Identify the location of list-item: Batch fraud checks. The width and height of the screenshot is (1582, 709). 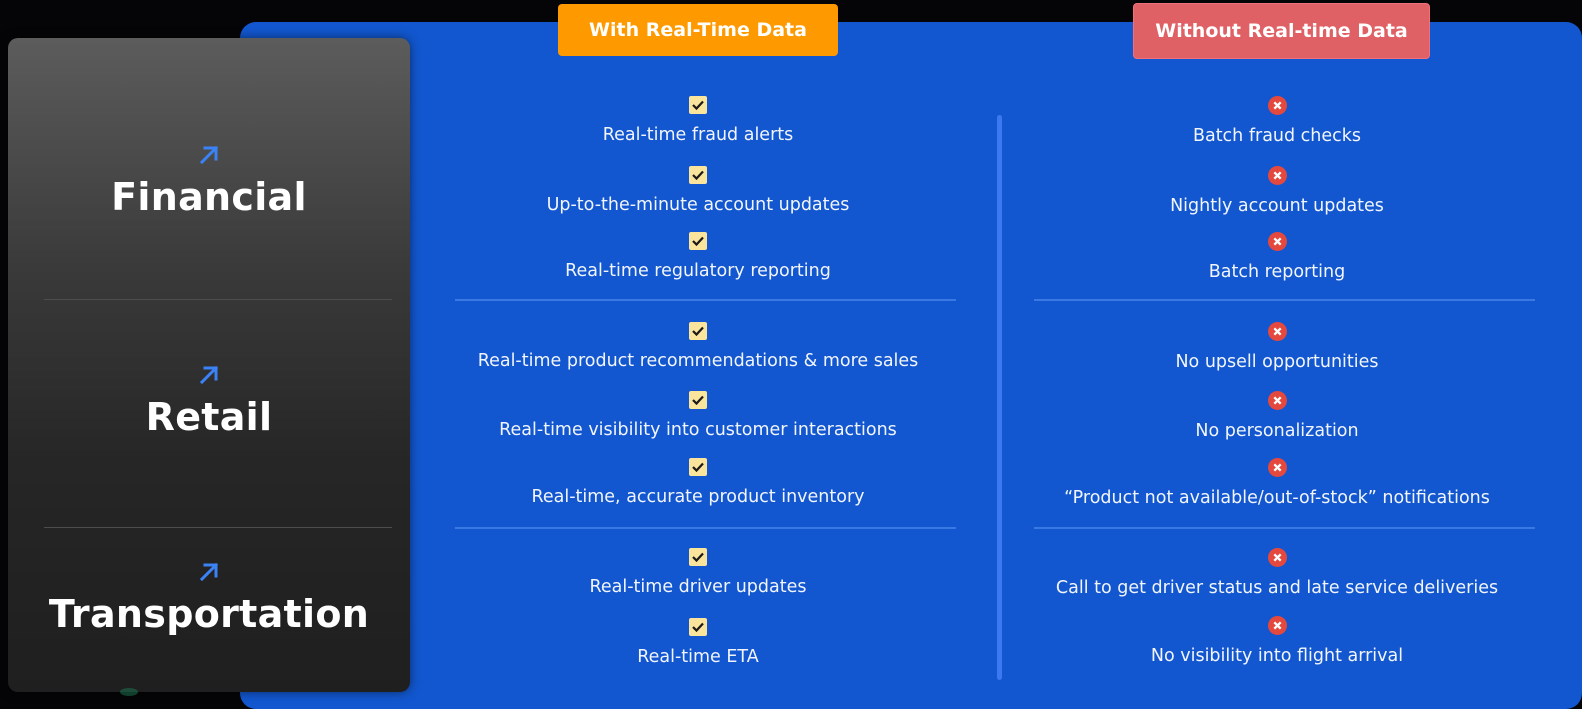
(1277, 121).